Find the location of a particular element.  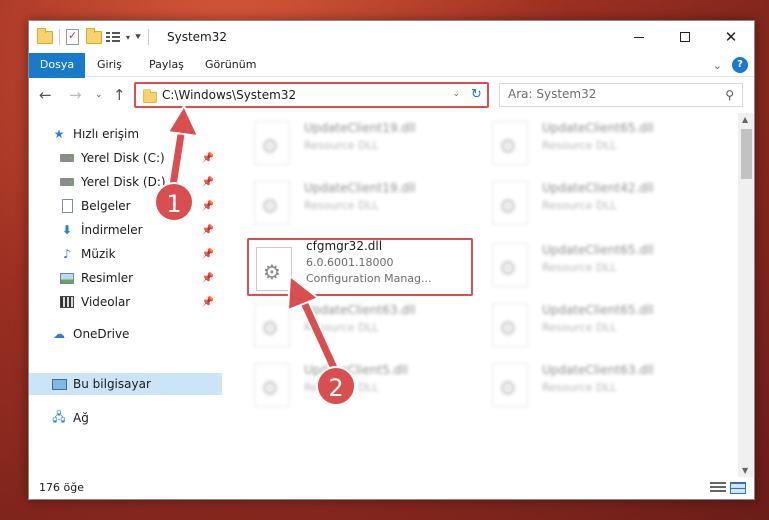

sidebar-item-local-disk-c: Yerel Disk (C:) 📌 is located at coordinates (125, 158).